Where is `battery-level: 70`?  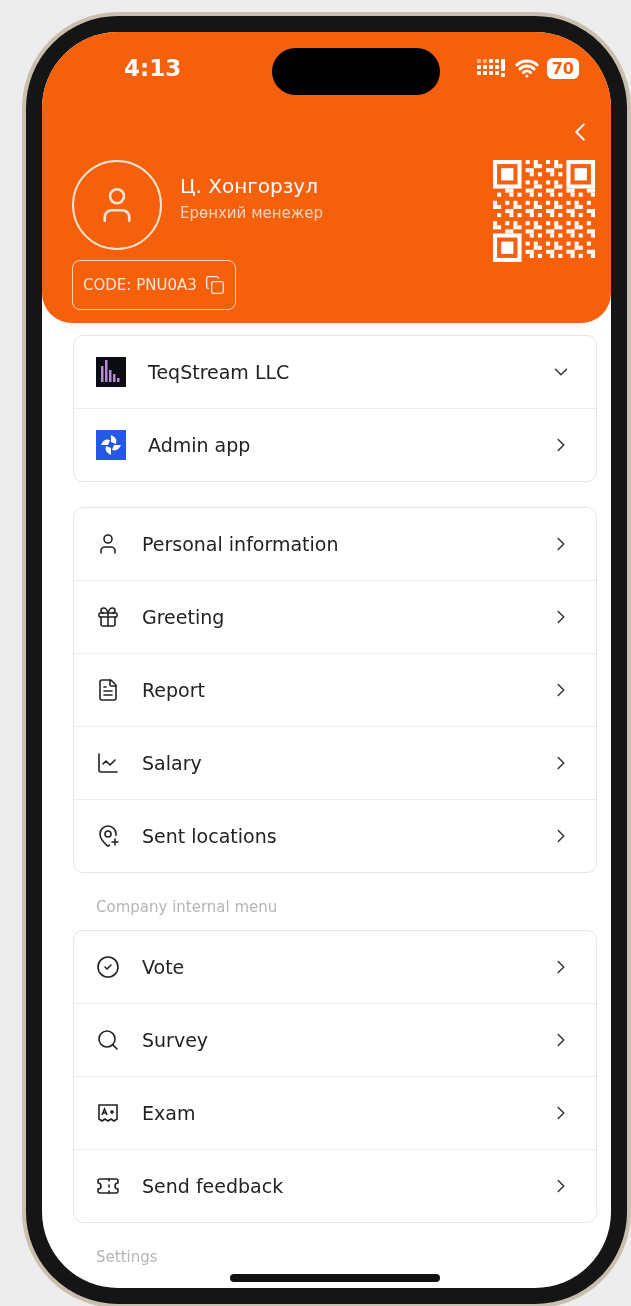
battery-level: 70 is located at coordinates (562, 68).